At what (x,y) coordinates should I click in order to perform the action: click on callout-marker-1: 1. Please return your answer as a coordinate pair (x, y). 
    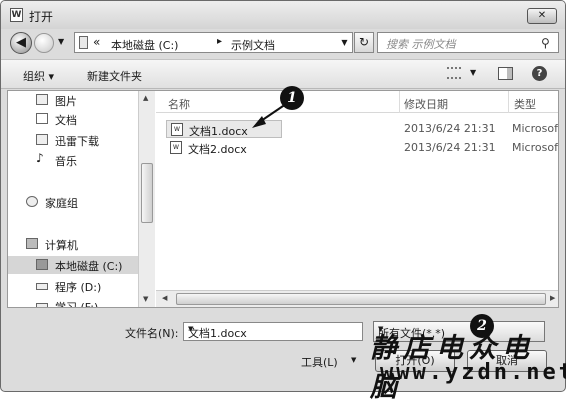
    Looking at the image, I should click on (292, 98).